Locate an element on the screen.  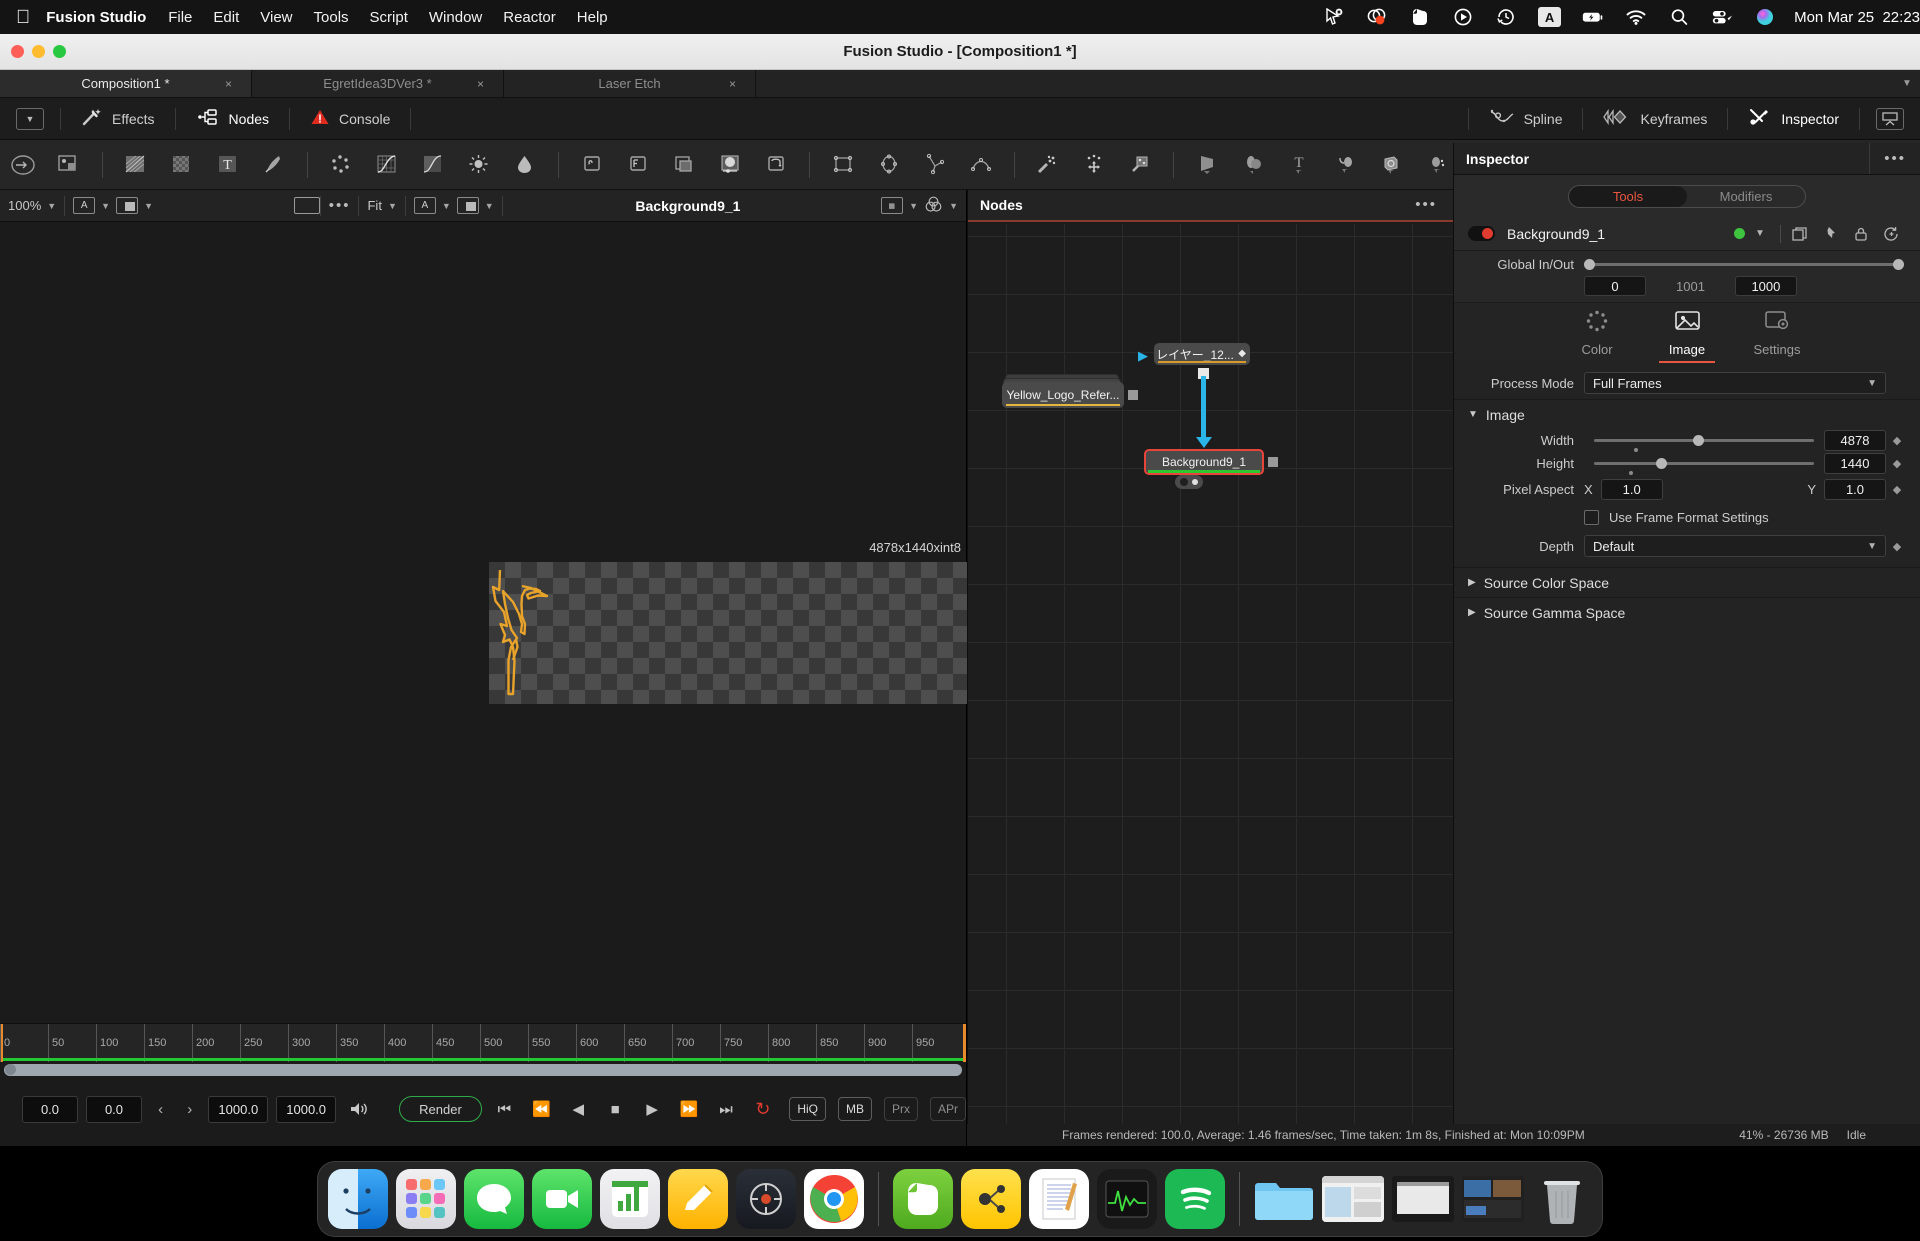
menu-edit: Edit is located at coordinates (226, 17).